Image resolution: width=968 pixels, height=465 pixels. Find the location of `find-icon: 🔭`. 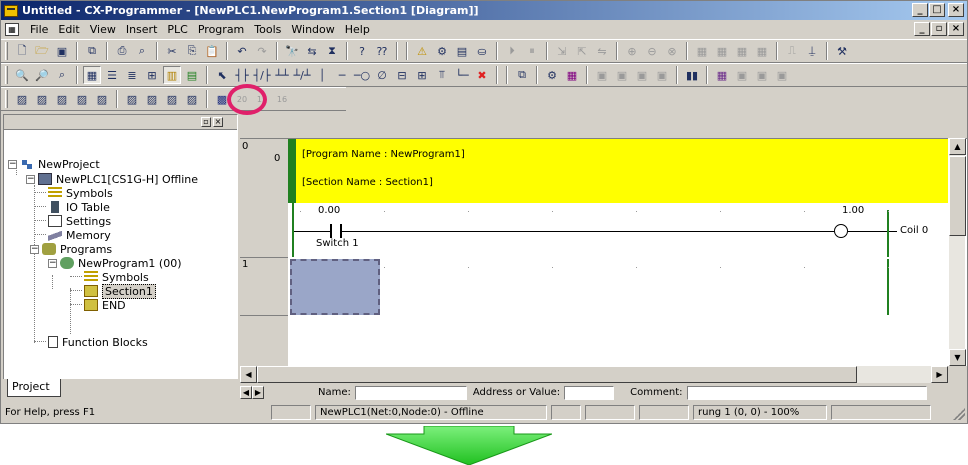

find-icon: 🔭 is located at coordinates (292, 51).